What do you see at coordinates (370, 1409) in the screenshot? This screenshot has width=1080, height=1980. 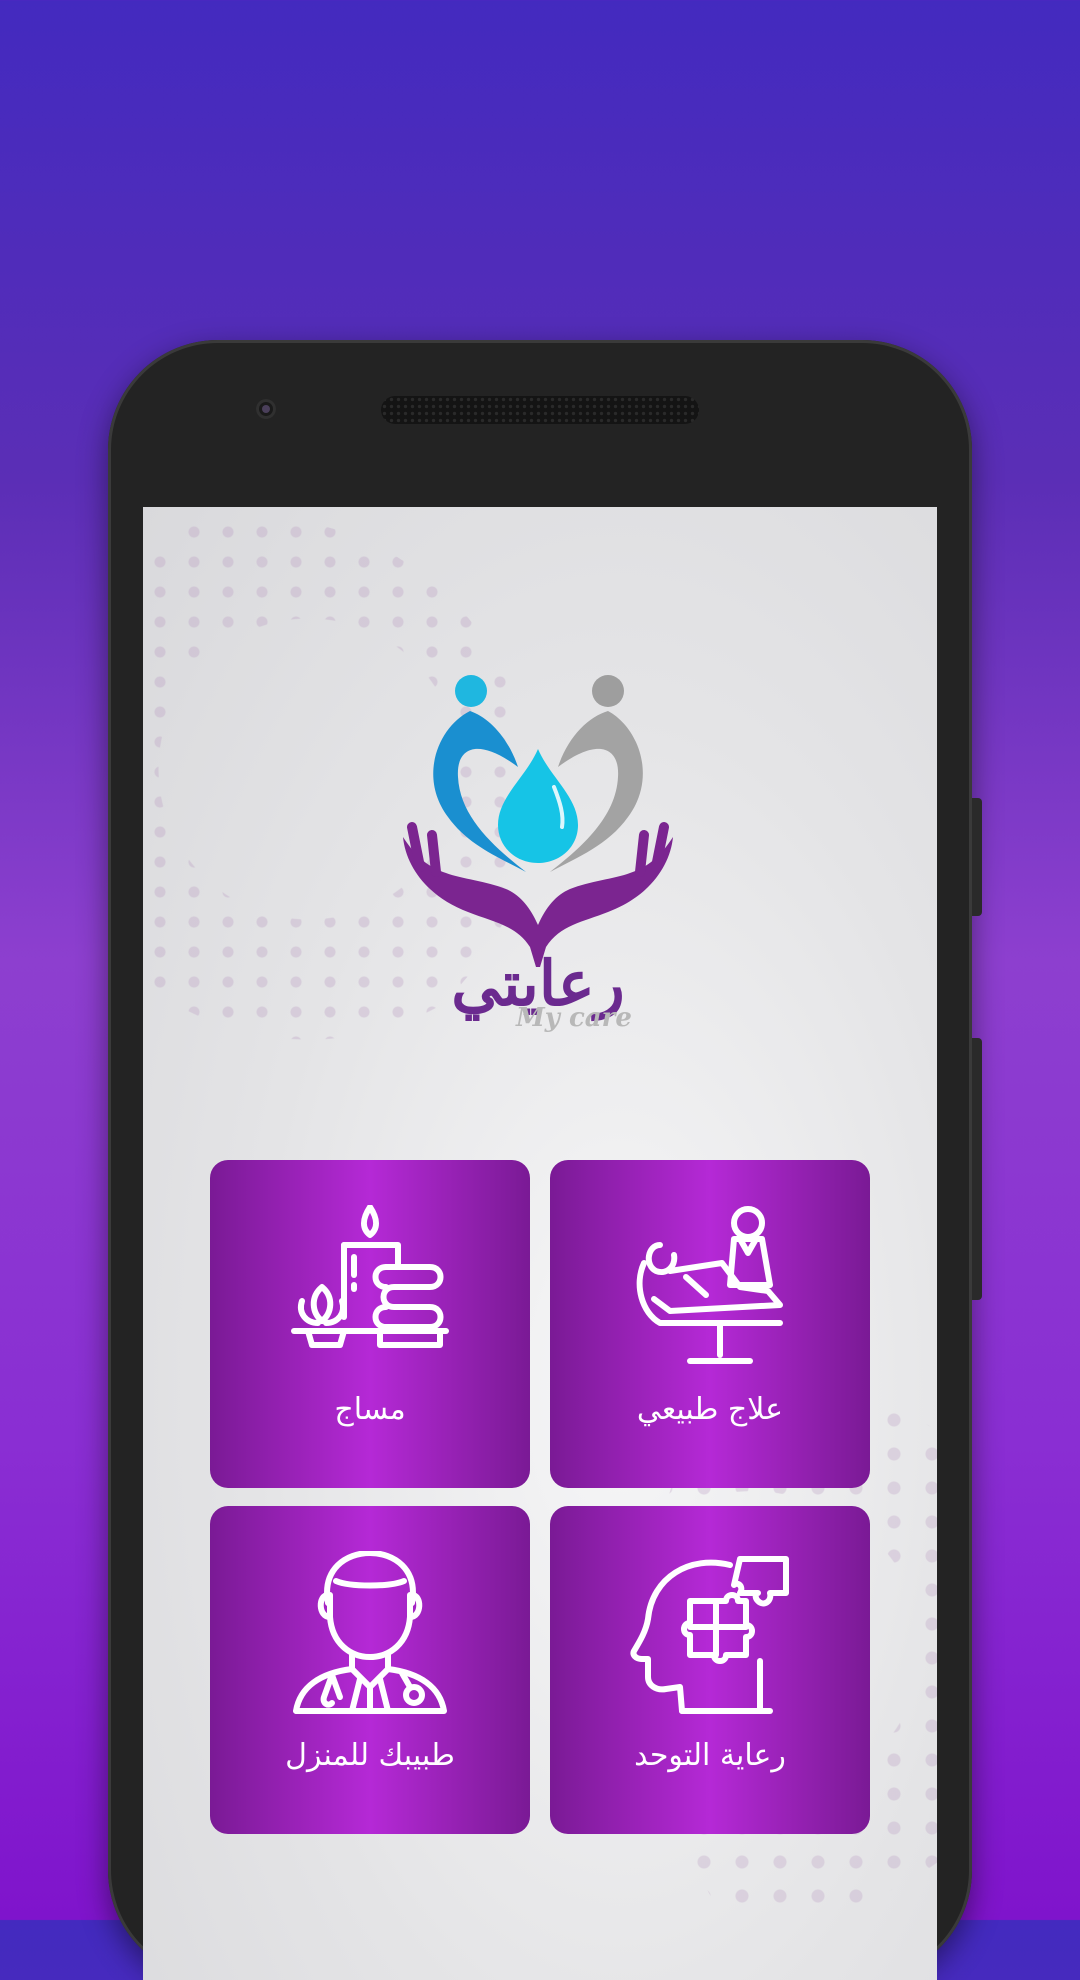 I see `service-label: مساج` at bounding box center [370, 1409].